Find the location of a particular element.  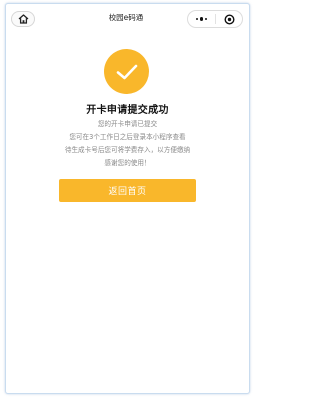

back-to-home-button: 返回首页 is located at coordinates (127, 190).